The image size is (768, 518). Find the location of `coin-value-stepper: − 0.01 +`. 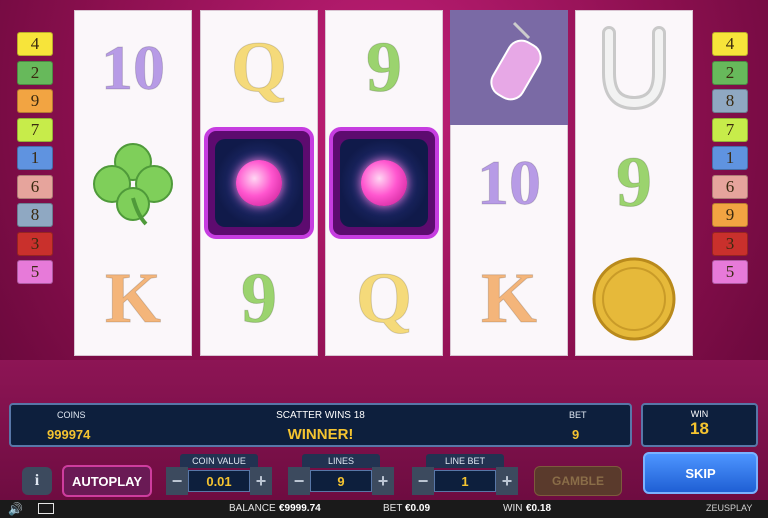

coin-value-stepper: − 0.01 + is located at coordinates (219, 481).